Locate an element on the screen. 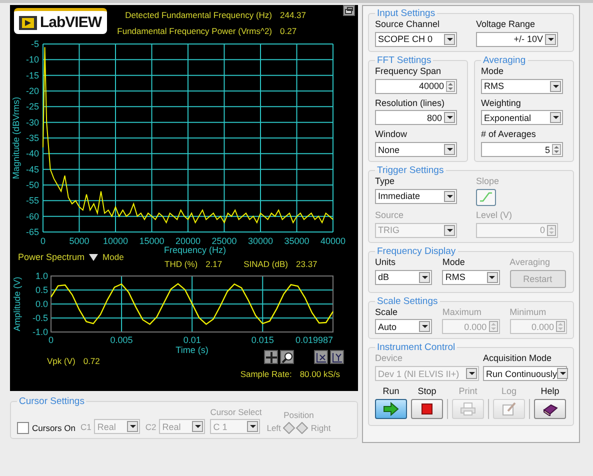 The height and width of the screenshot is (476, 593). dropdown-arrow-icon is located at coordinates (93, 257).